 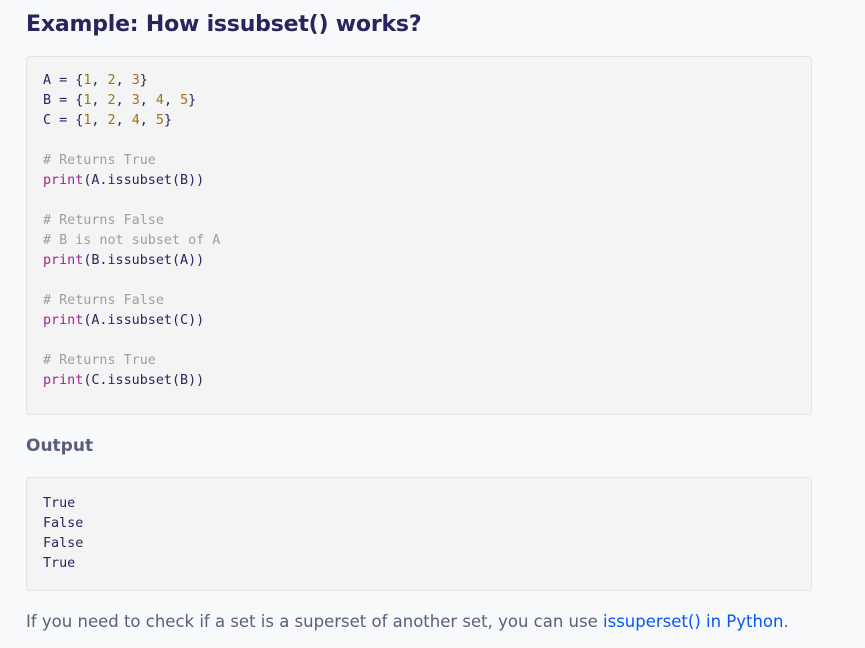 What do you see at coordinates (427, 261) in the screenshot?
I see `code-line: print(B.issubset(A))` at bounding box center [427, 261].